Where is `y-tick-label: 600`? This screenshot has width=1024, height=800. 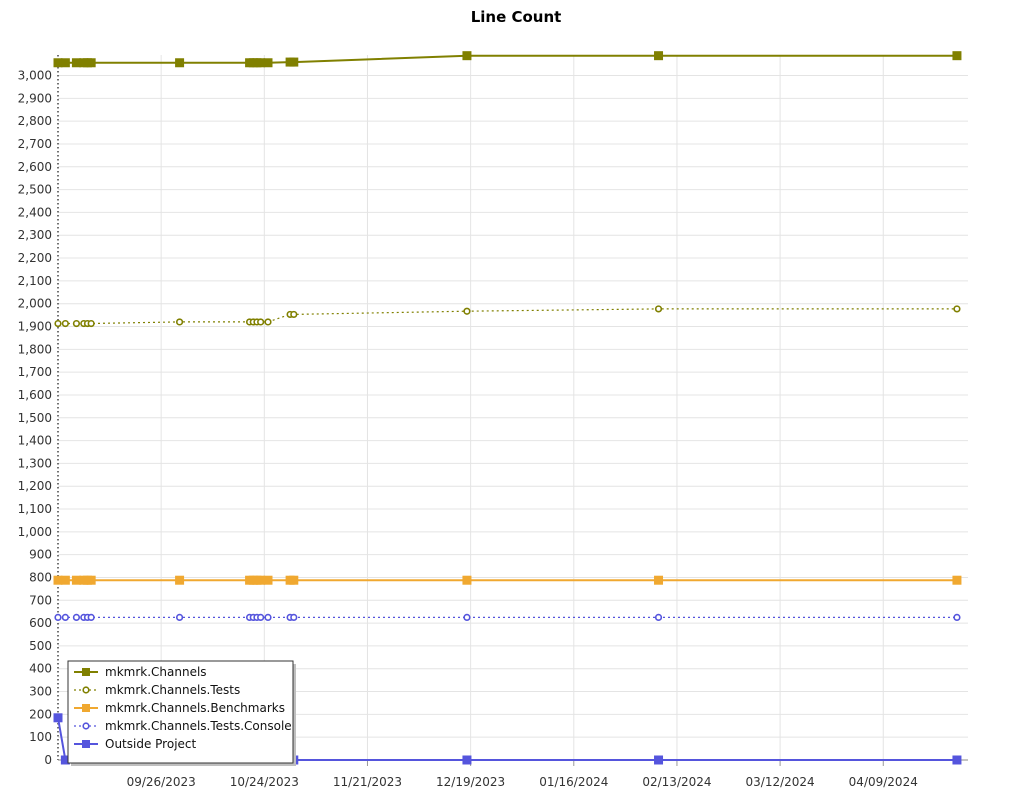 y-tick-label: 600 is located at coordinates (40, 623).